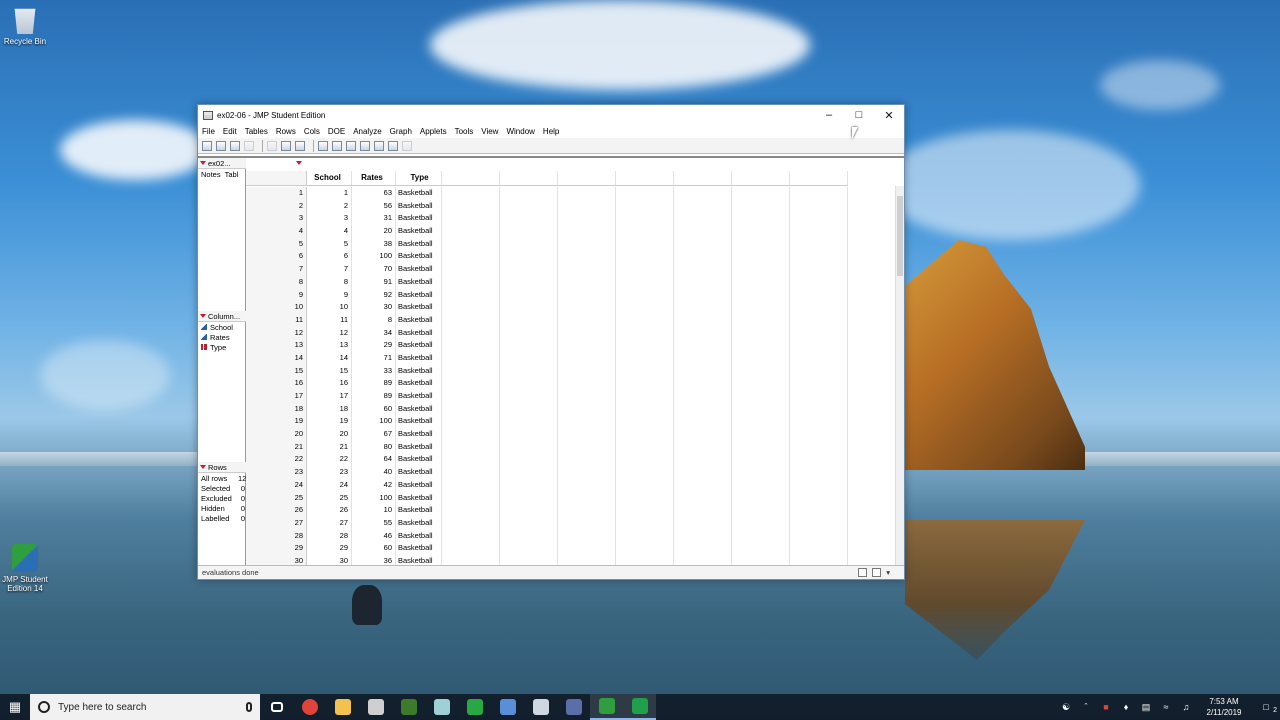 Image resolution: width=1280 pixels, height=720 pixels. Describe the element at coordinates (336, 131) in the screenshot. I see `menu-doe: DOE` at that location.